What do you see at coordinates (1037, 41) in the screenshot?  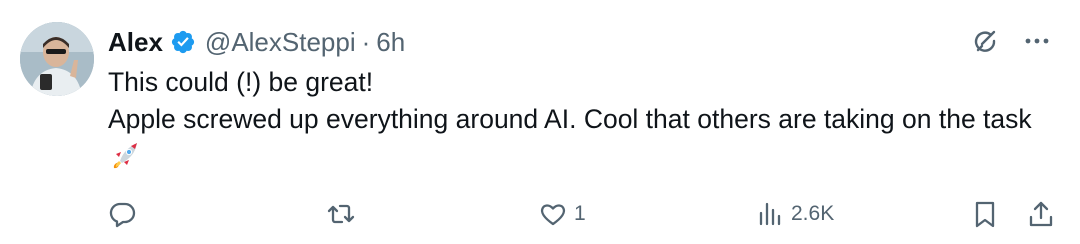 I see `more-icon` at bounding box center [1037, 41].